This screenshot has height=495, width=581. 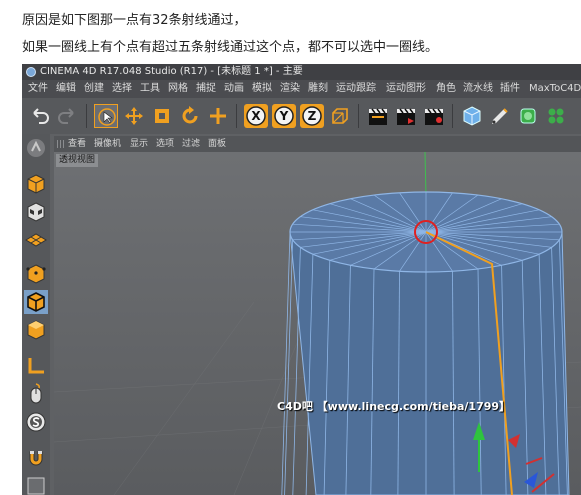 I want to click on z-axis-label: Z, so click(x=312, y=116).